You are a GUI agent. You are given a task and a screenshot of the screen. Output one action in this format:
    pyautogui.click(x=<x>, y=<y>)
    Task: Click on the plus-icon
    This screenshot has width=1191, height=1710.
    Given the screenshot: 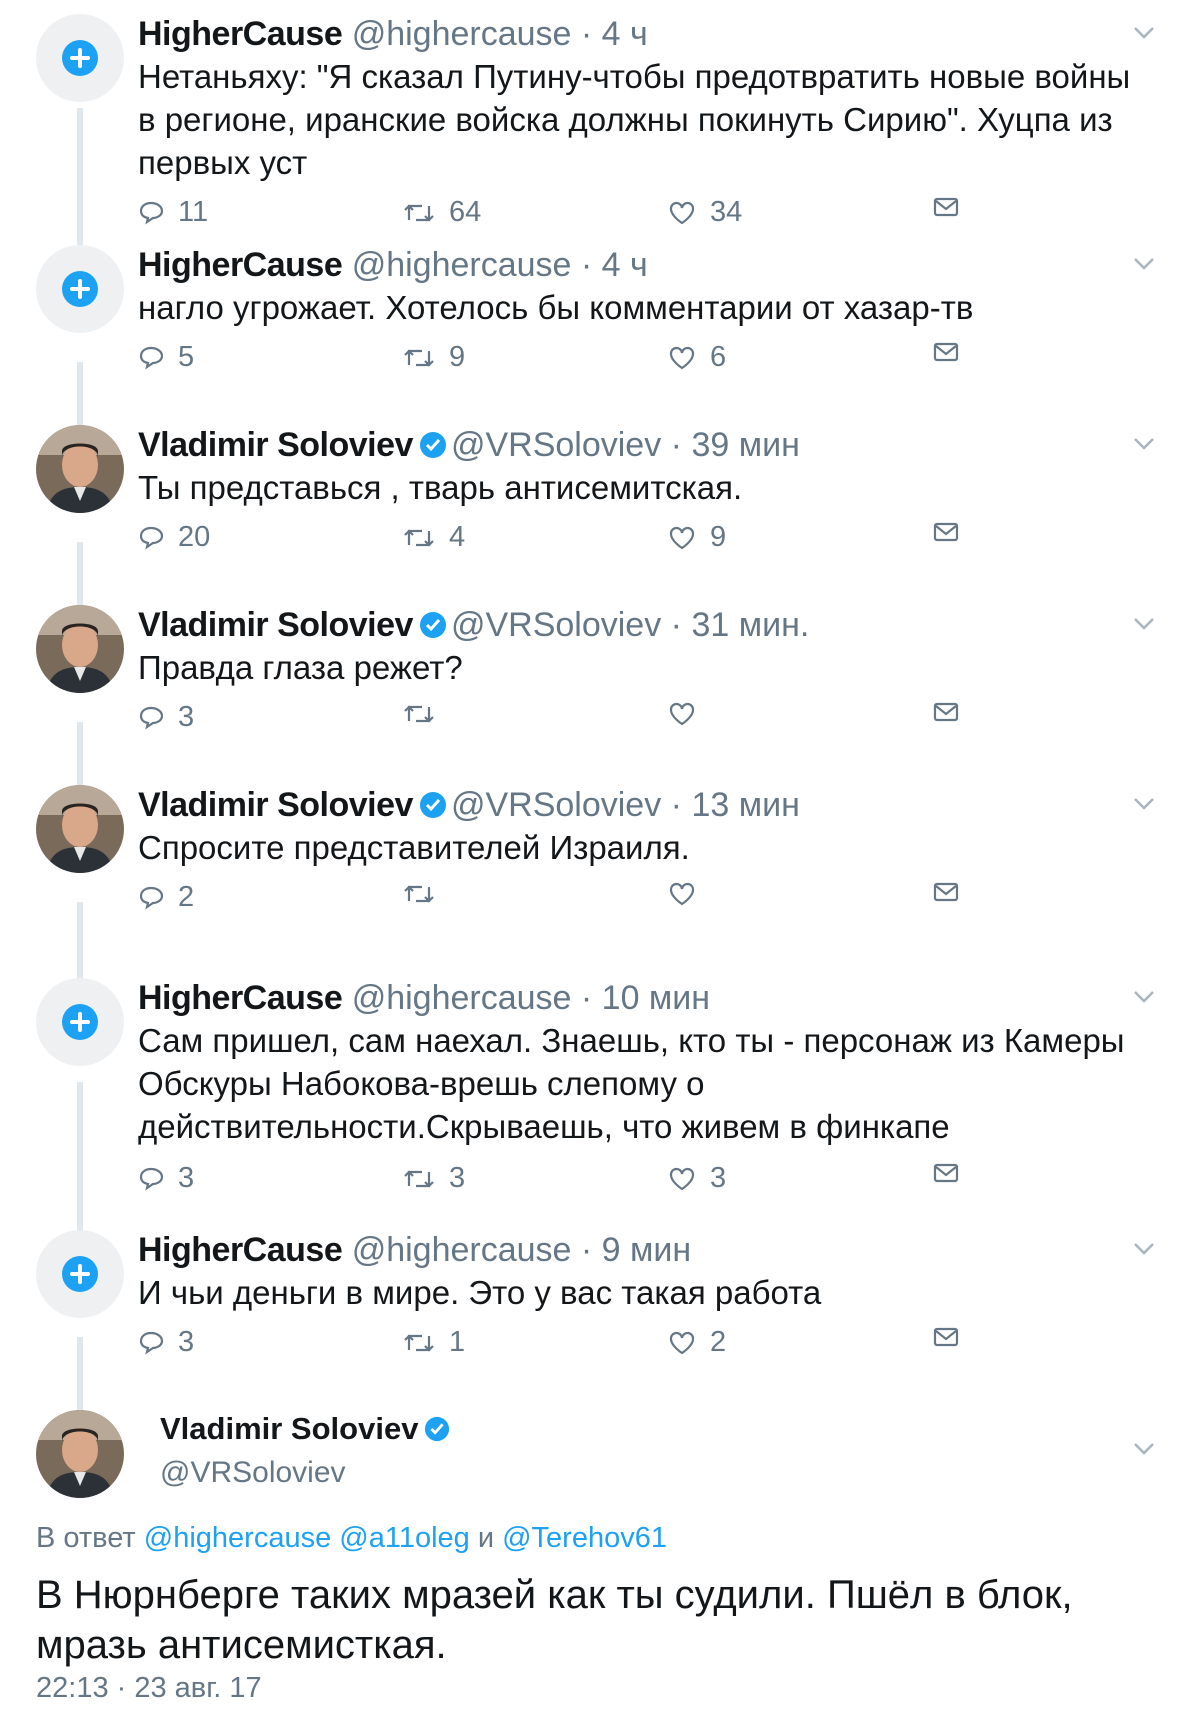 What is the action you would take?
    pyautogui.click(x=80, y=289)
    